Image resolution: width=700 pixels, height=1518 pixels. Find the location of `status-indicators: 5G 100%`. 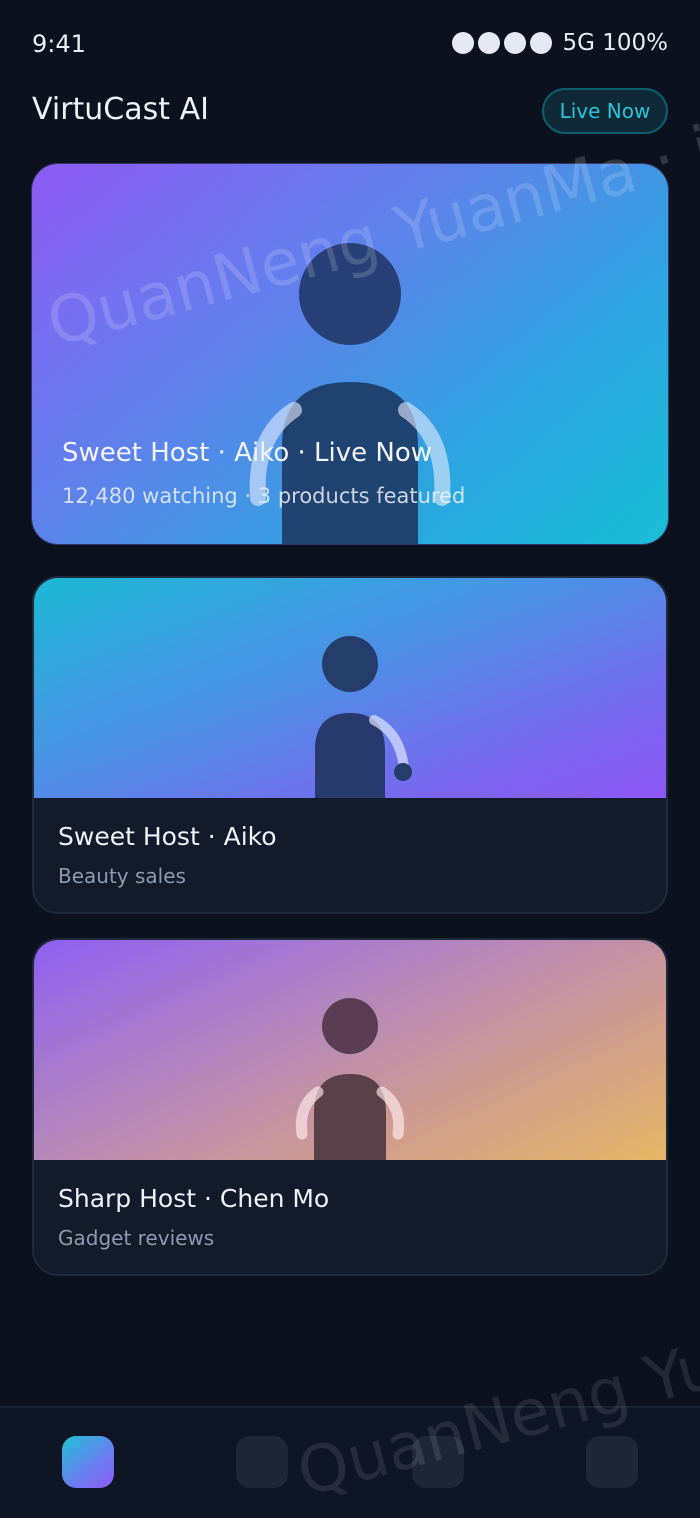

status-indicators: 5G 100% is located at coordinates (560, 43).